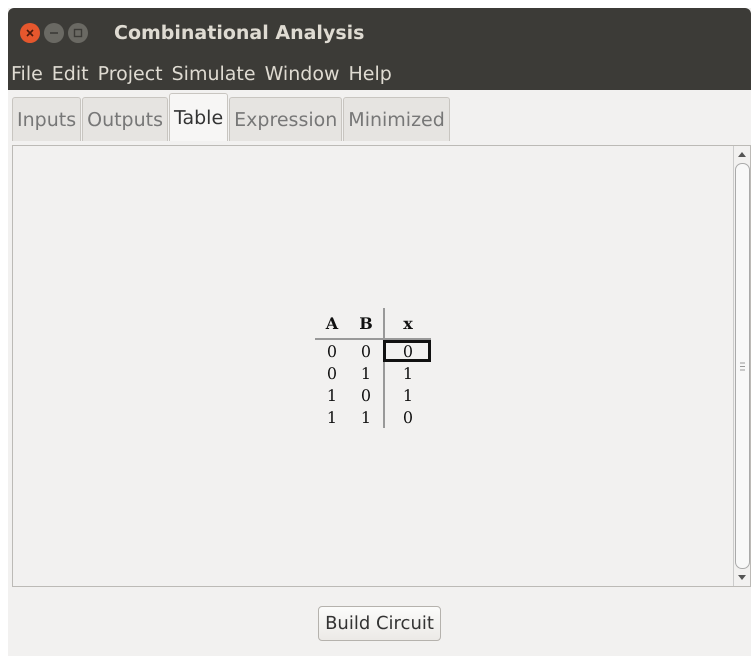  What do you see at coordinates (47, 119) in the screenshot?
I see `tab: Inputs` at bounding box center [47, 119].